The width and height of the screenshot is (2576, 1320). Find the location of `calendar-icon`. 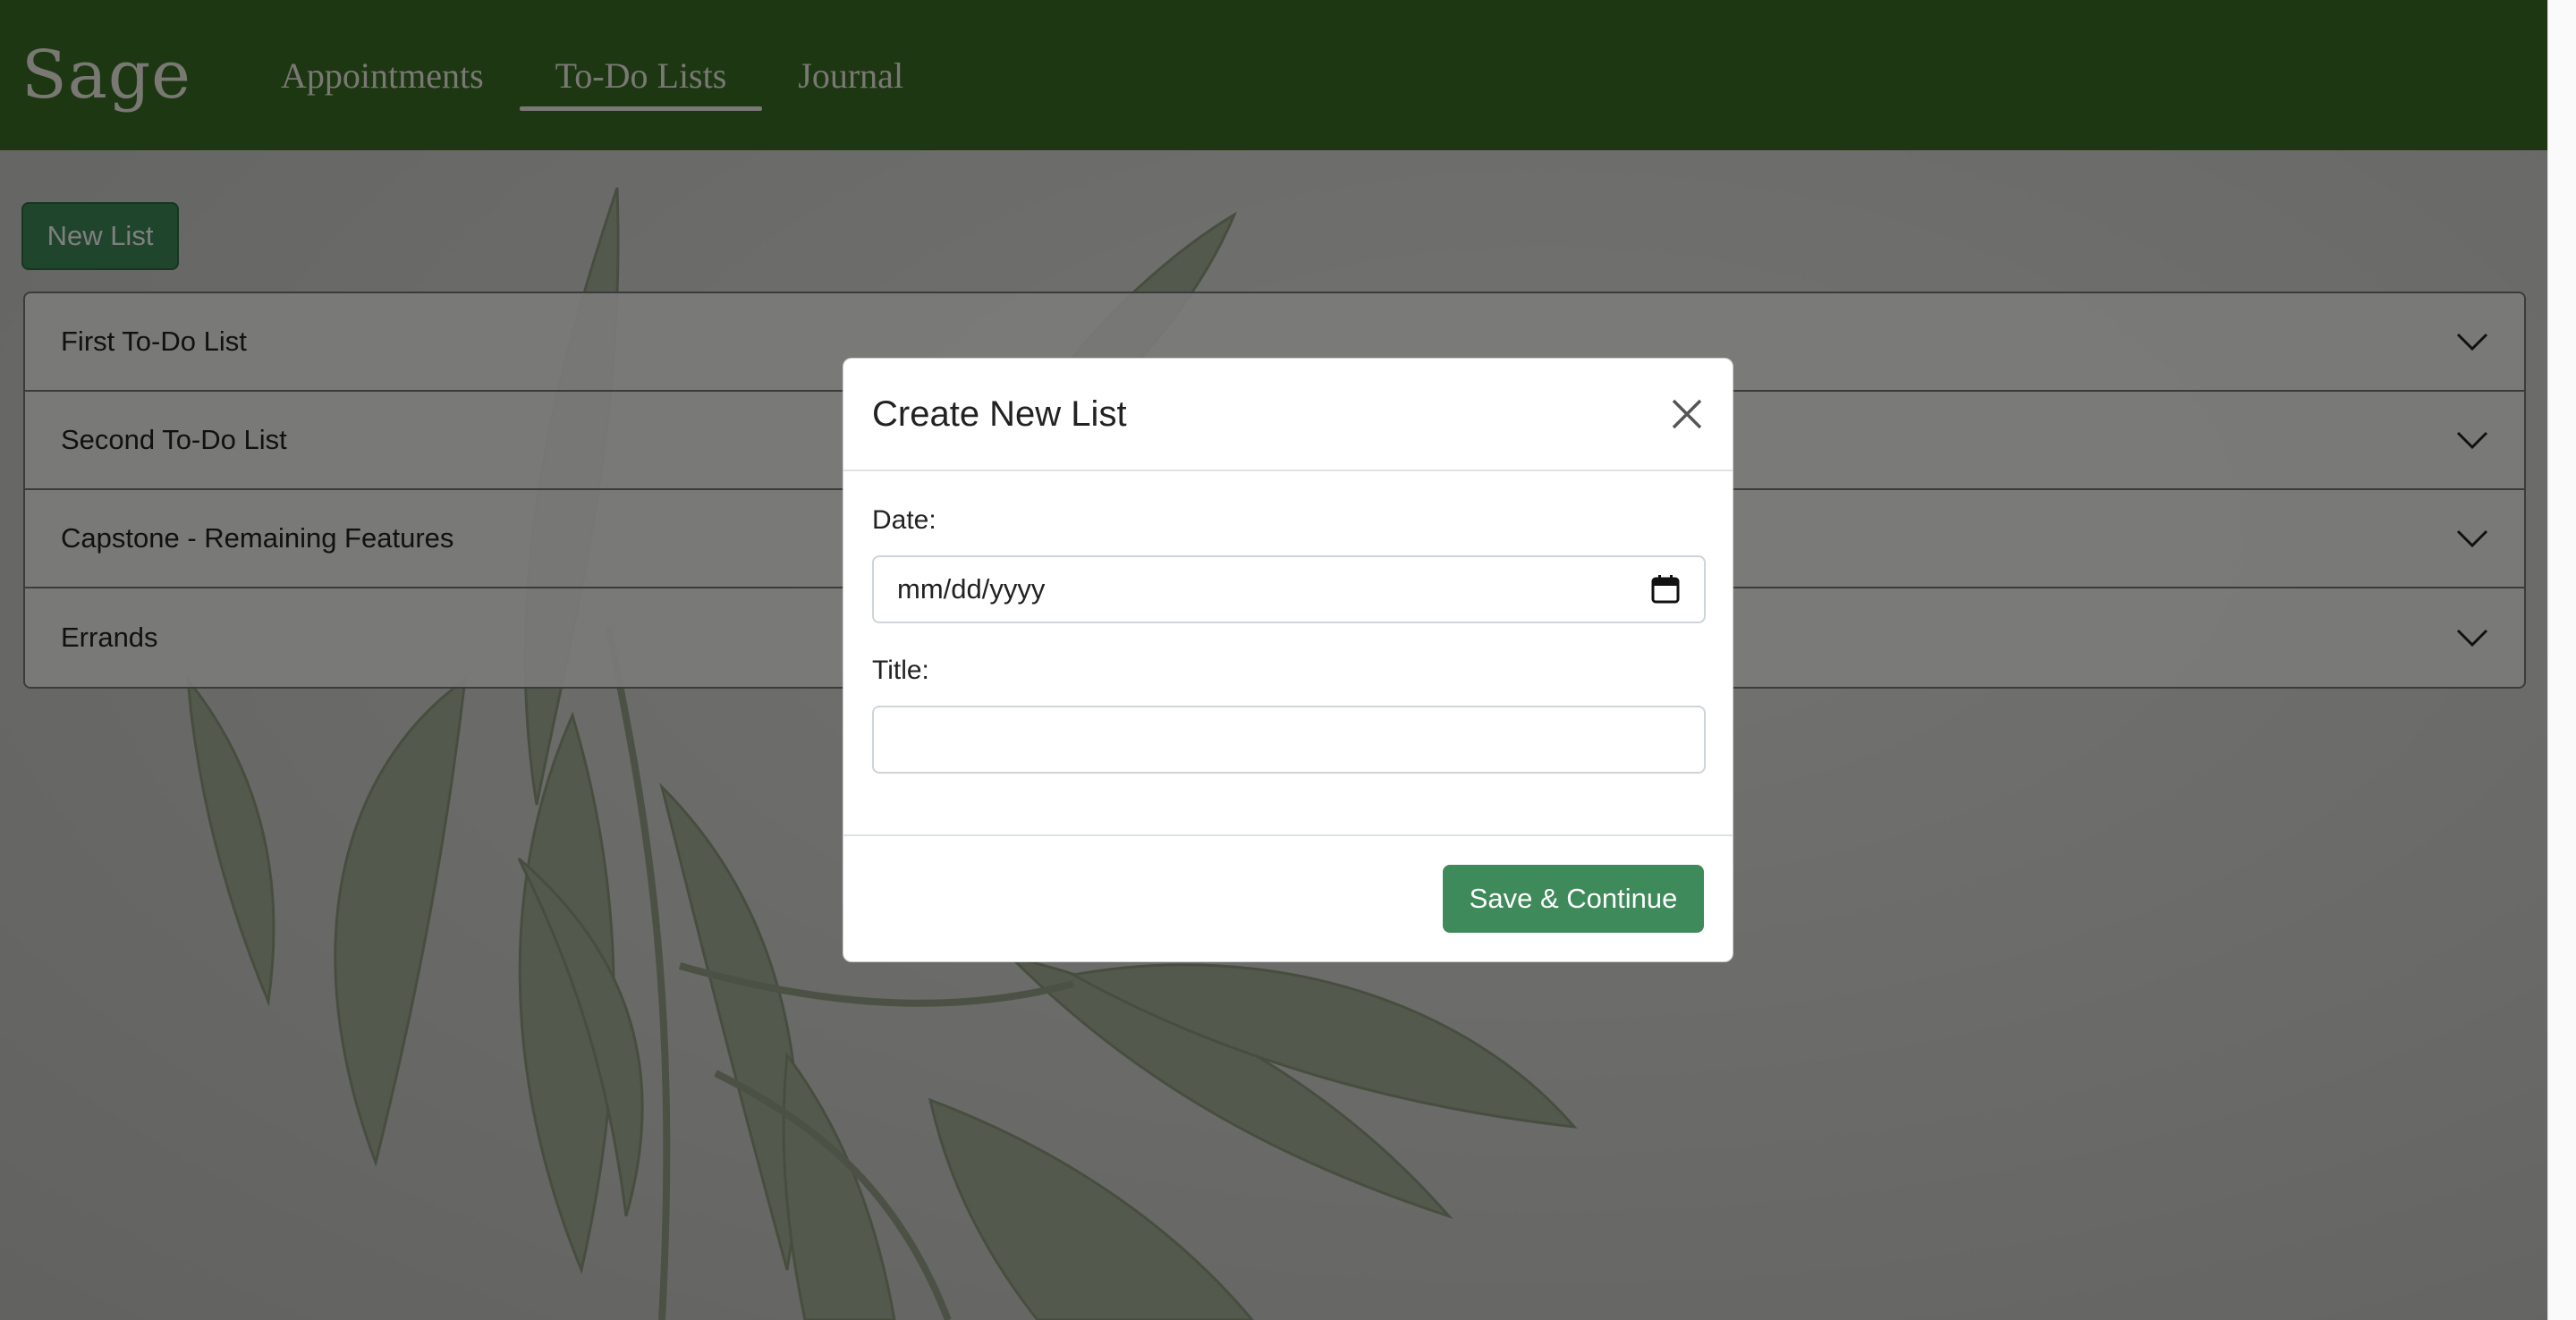

calendar-icon is located at coordinates (1665, 589).